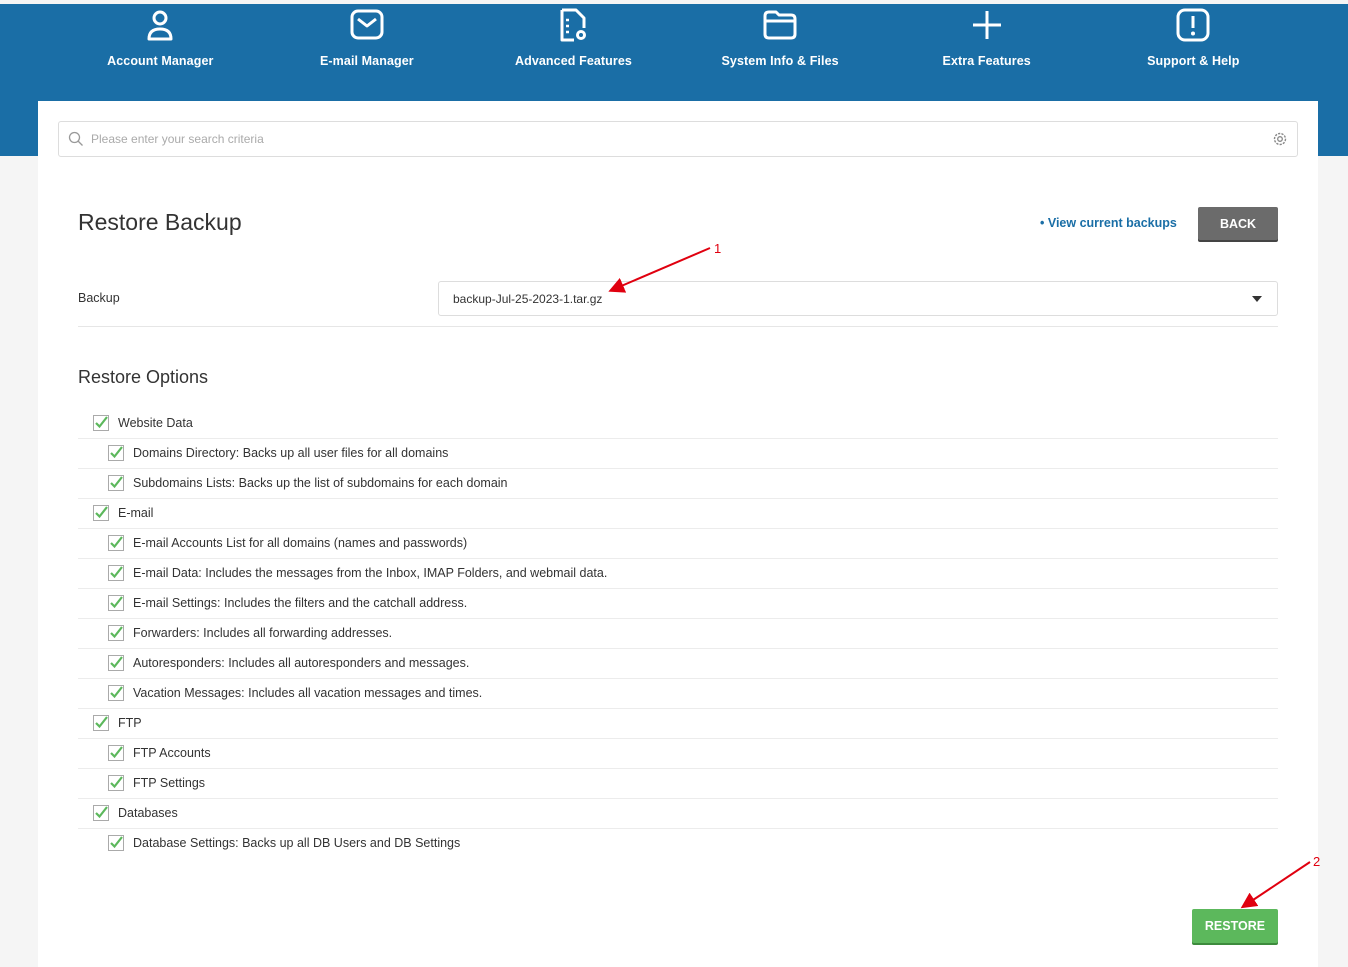 The width and height of the screenshot is (1348, 967). What do you see at coordinates (780, 61) in the screenshot?
I see `nav-label: System Info & Files` at bounding box center [780, 61].